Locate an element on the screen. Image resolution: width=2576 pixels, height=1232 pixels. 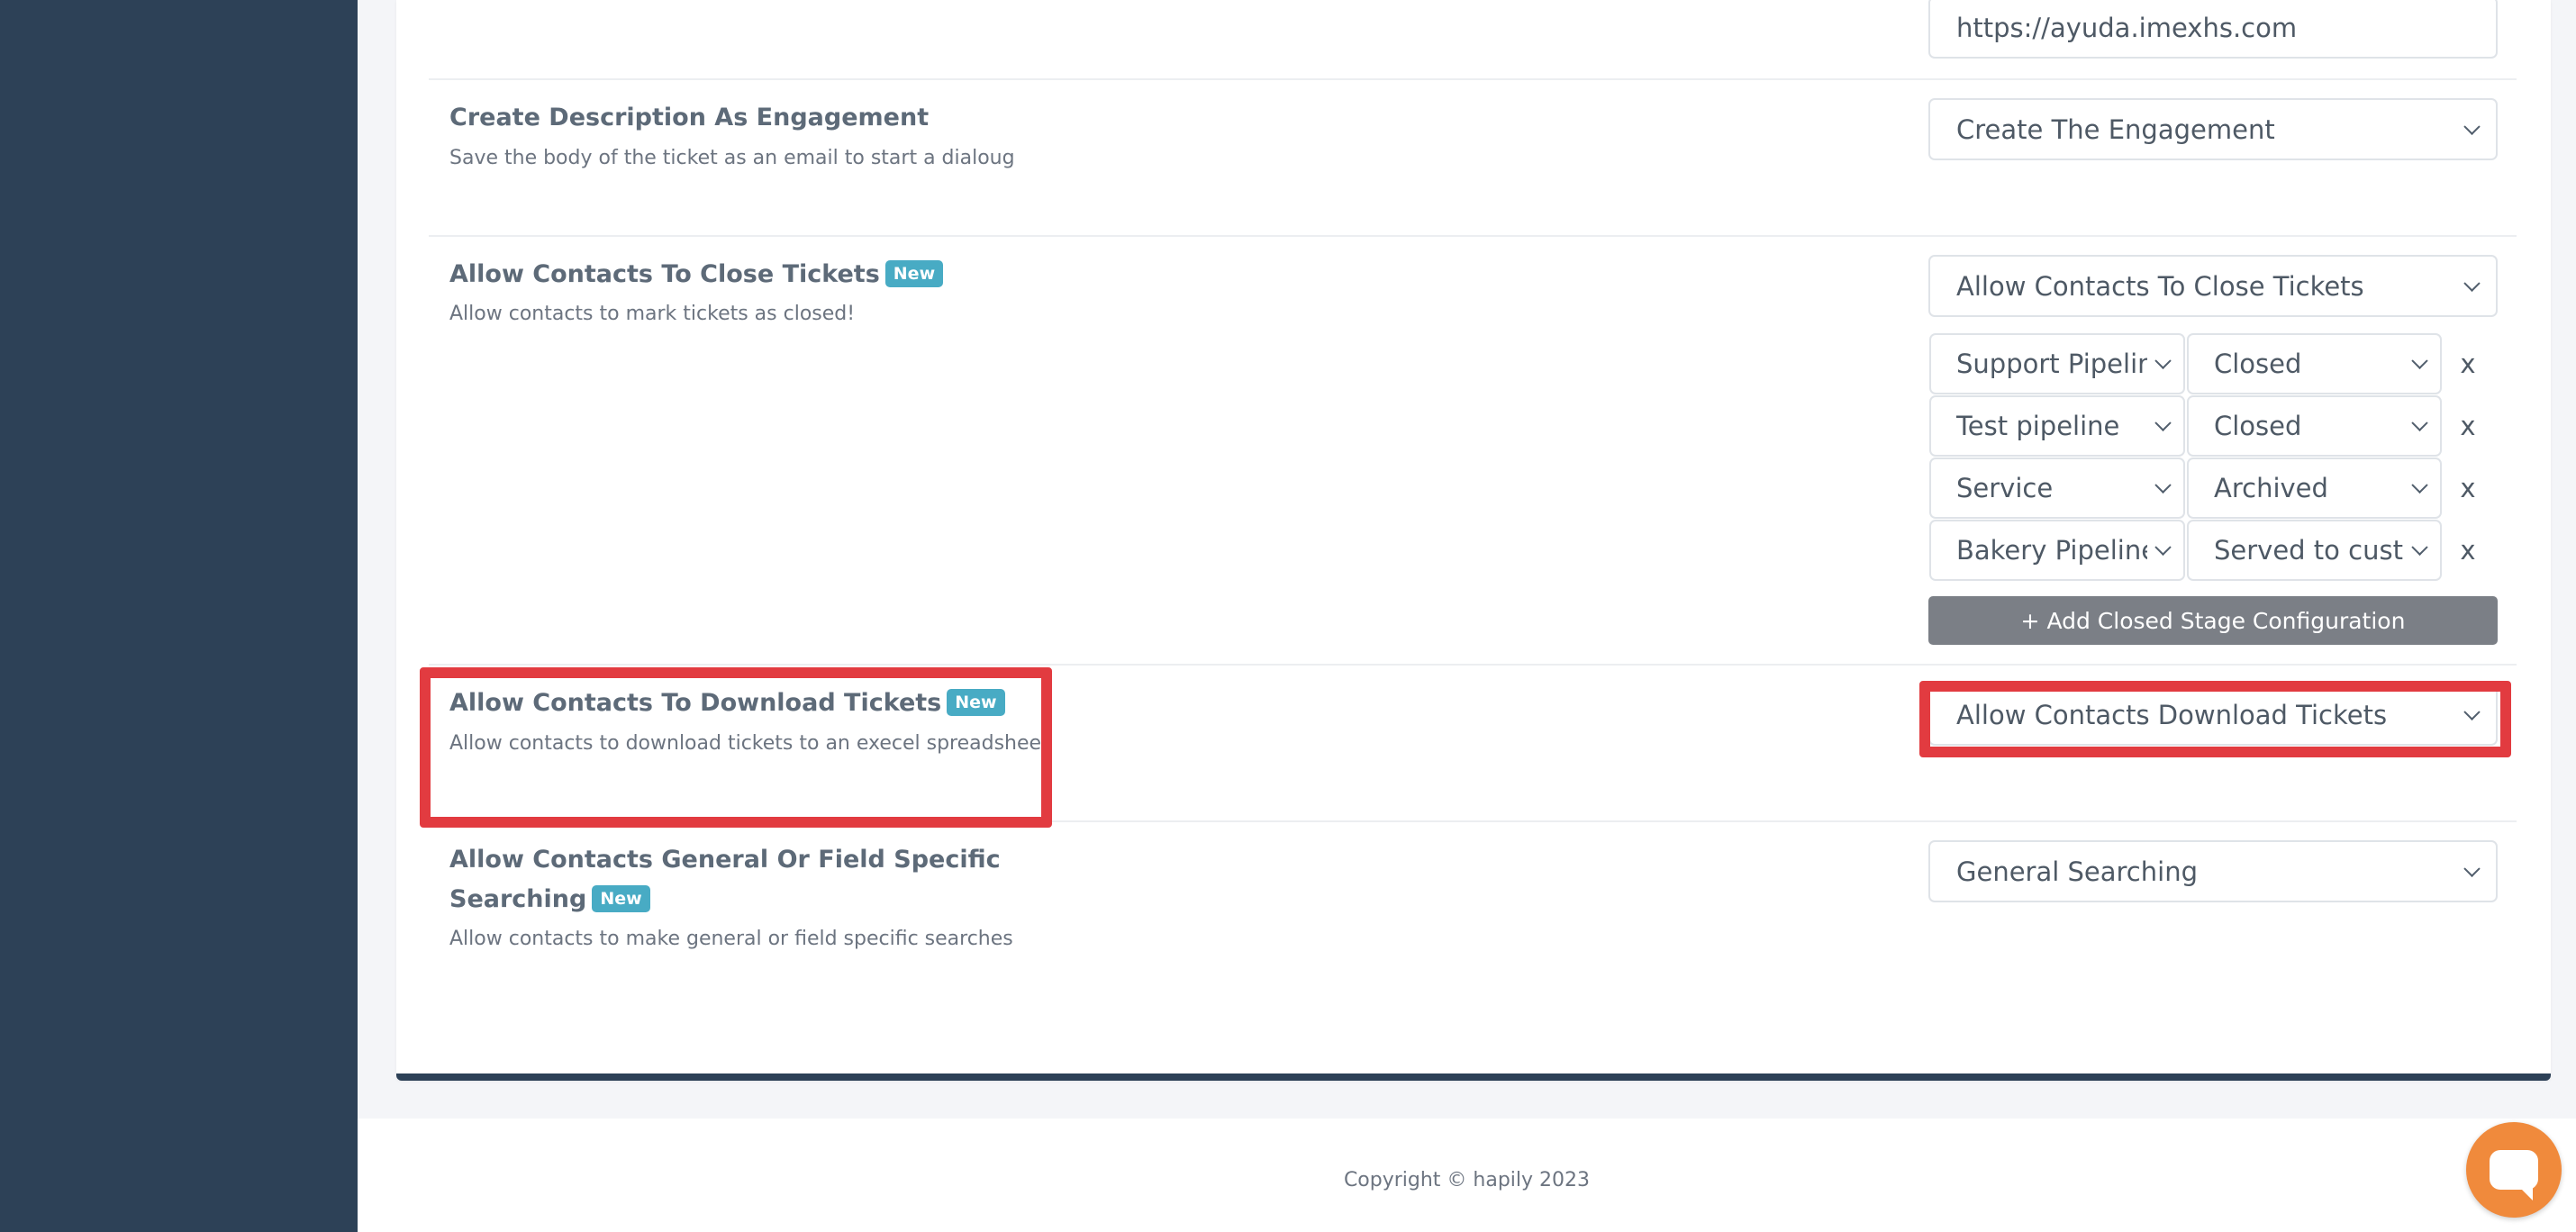
chat-bubble-icon is located at coordinates (2514, 1175).